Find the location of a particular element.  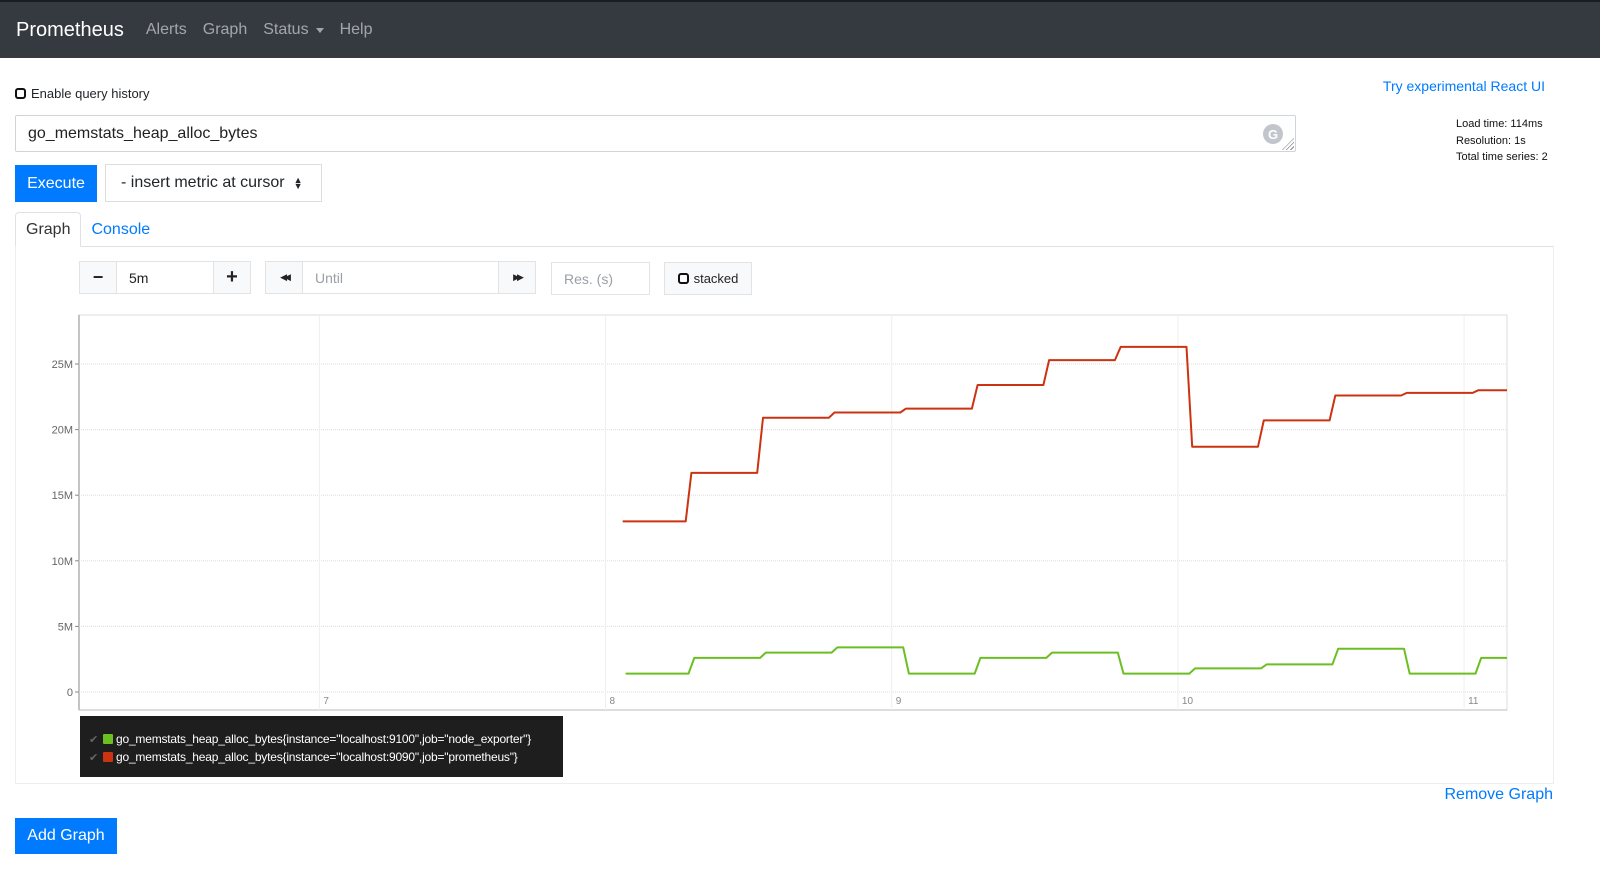

y-tick-label: 15M is located at coordinates (62, 496).